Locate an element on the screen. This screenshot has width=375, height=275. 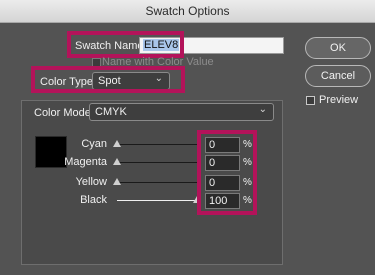
black-label: Black is located at coordinates (93, 200).